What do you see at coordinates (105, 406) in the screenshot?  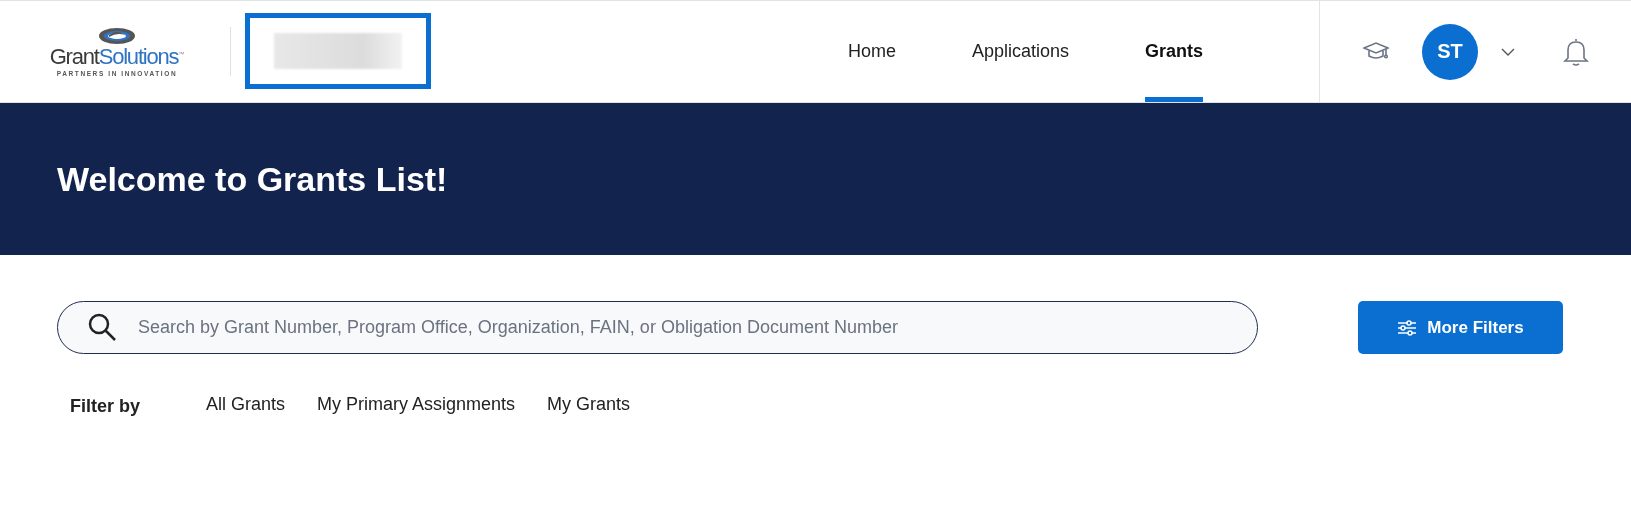 I see `filter-label: Filter by` at bounding box center [105, 406].